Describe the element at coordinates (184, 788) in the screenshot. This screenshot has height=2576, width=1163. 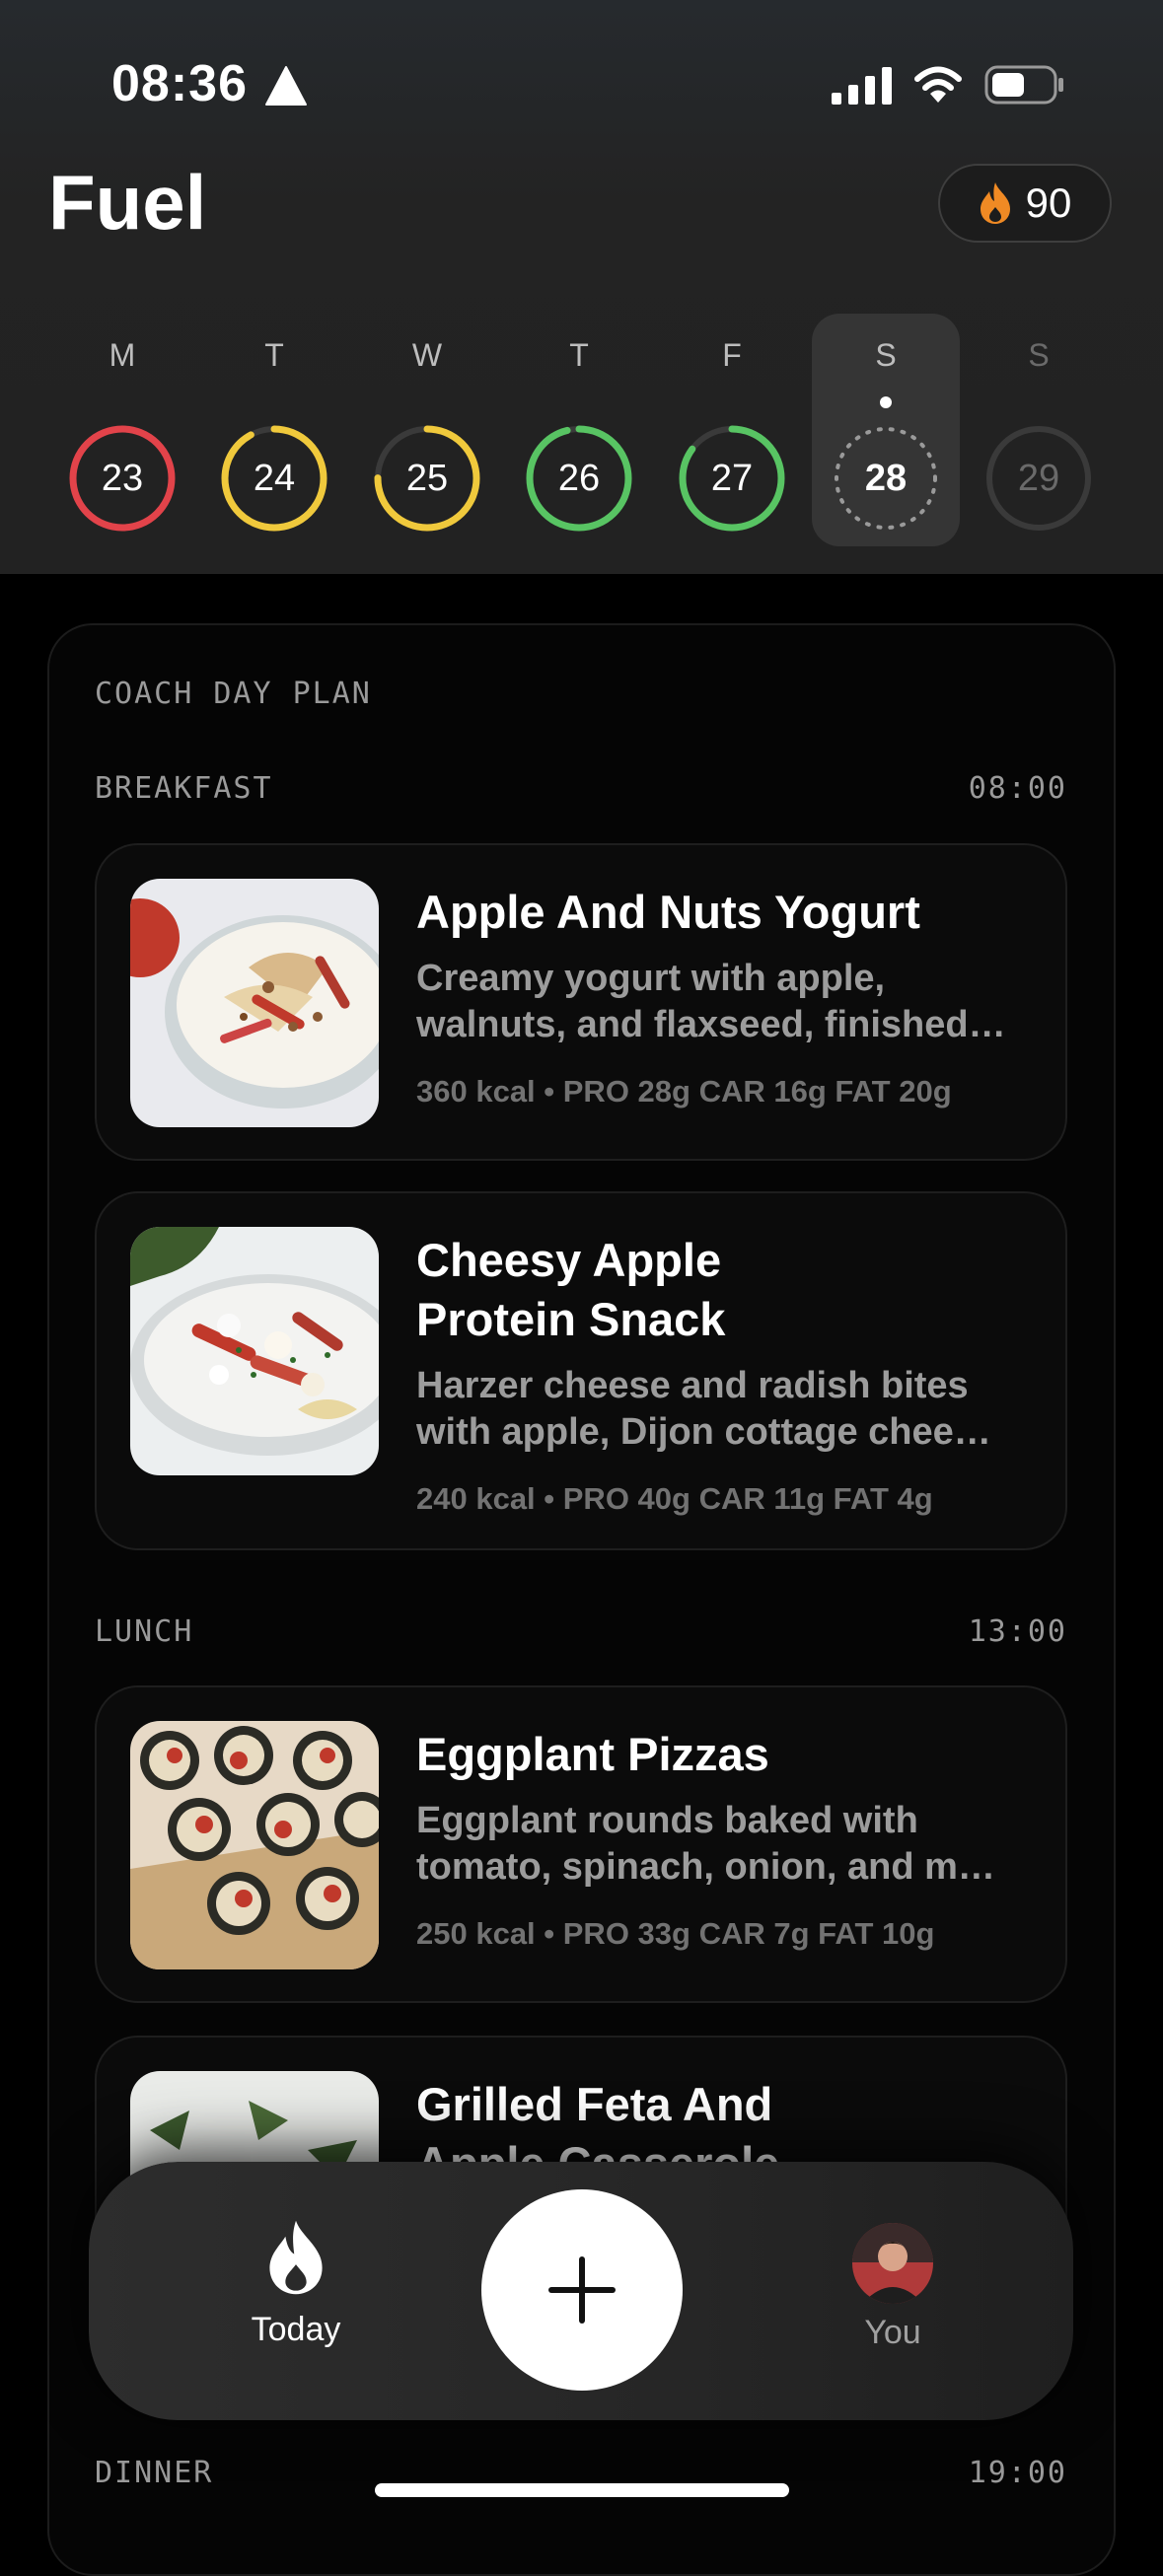
I see `section-label: BREAKFAST` at that location.